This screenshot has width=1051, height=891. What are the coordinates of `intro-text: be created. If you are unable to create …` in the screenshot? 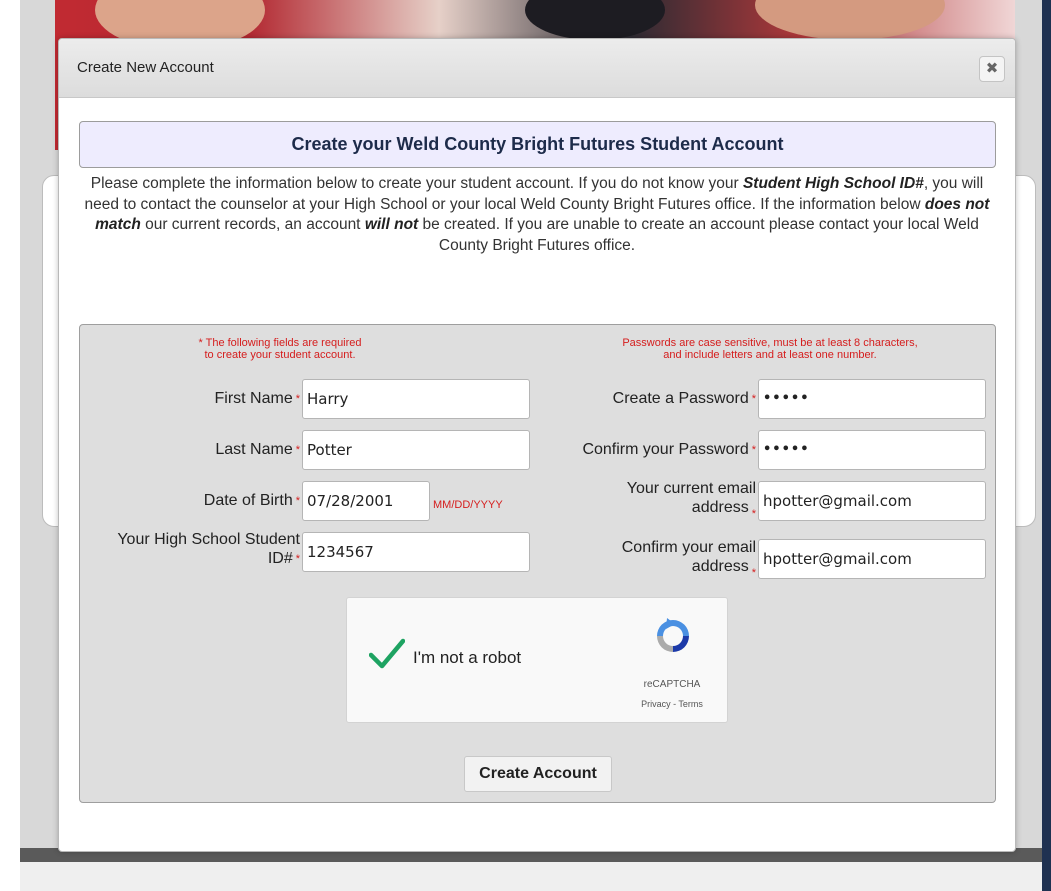 It's located at (698, 235).